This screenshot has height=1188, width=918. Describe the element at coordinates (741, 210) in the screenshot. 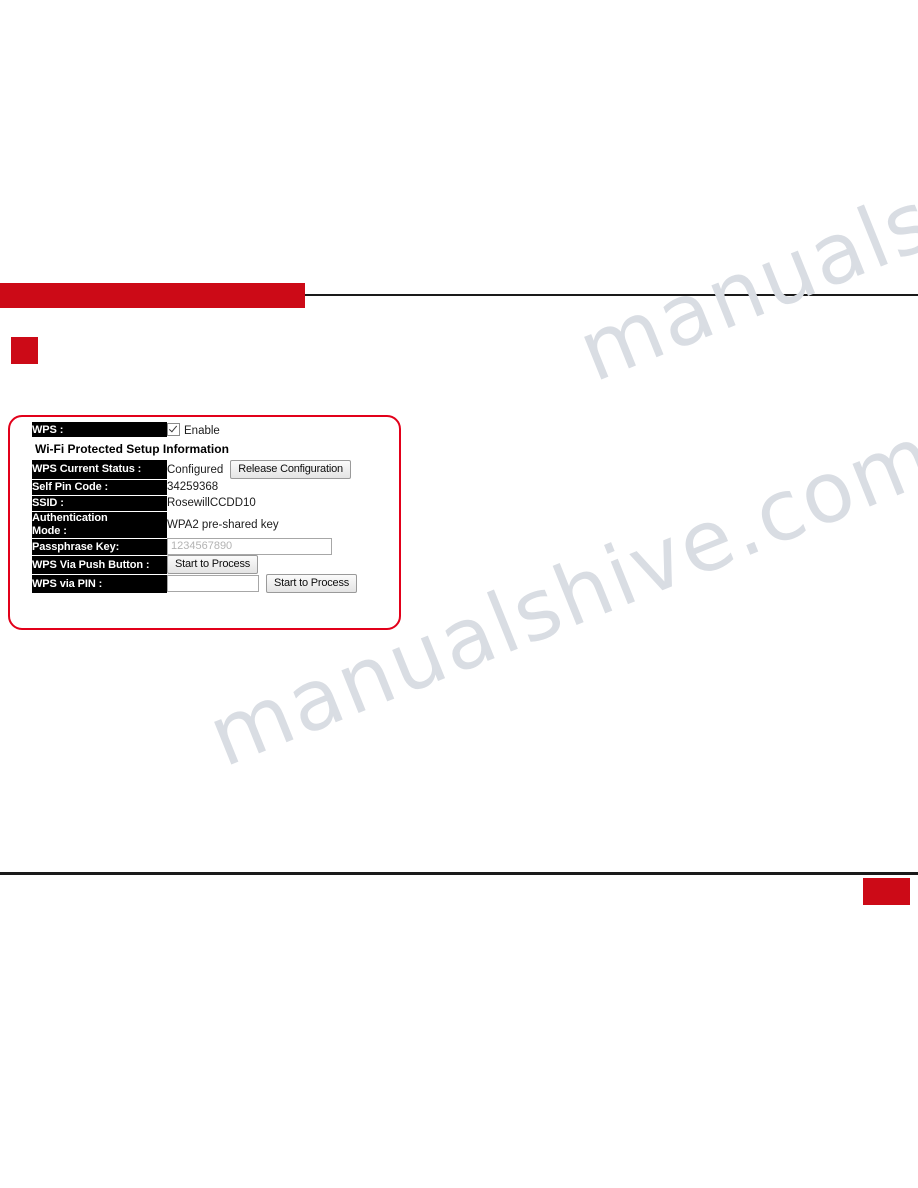

I see `watermark-text-top: manualshive.com` at that location.